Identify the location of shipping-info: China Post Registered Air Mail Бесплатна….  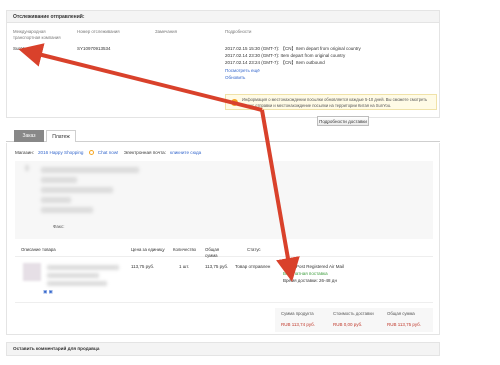
(313, 273).